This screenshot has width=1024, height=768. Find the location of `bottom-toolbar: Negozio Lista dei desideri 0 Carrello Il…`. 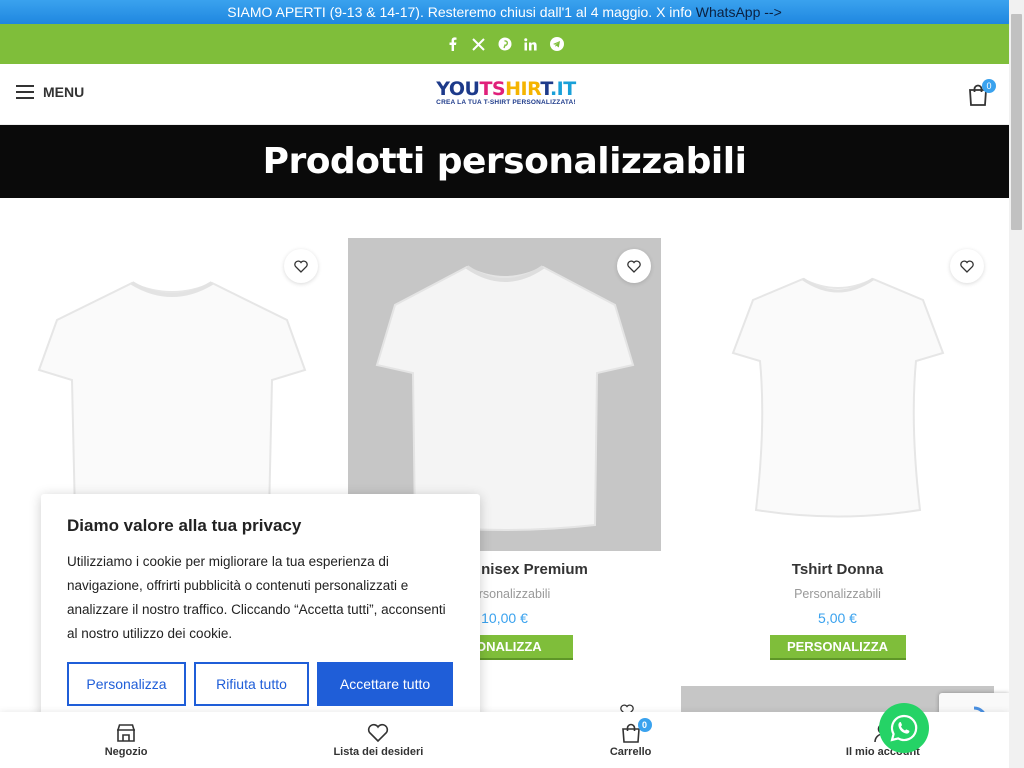

bottom-toolbar: Negozio Lista dei desideri 0 Carrello Il… is located at coordinates (504, 740).